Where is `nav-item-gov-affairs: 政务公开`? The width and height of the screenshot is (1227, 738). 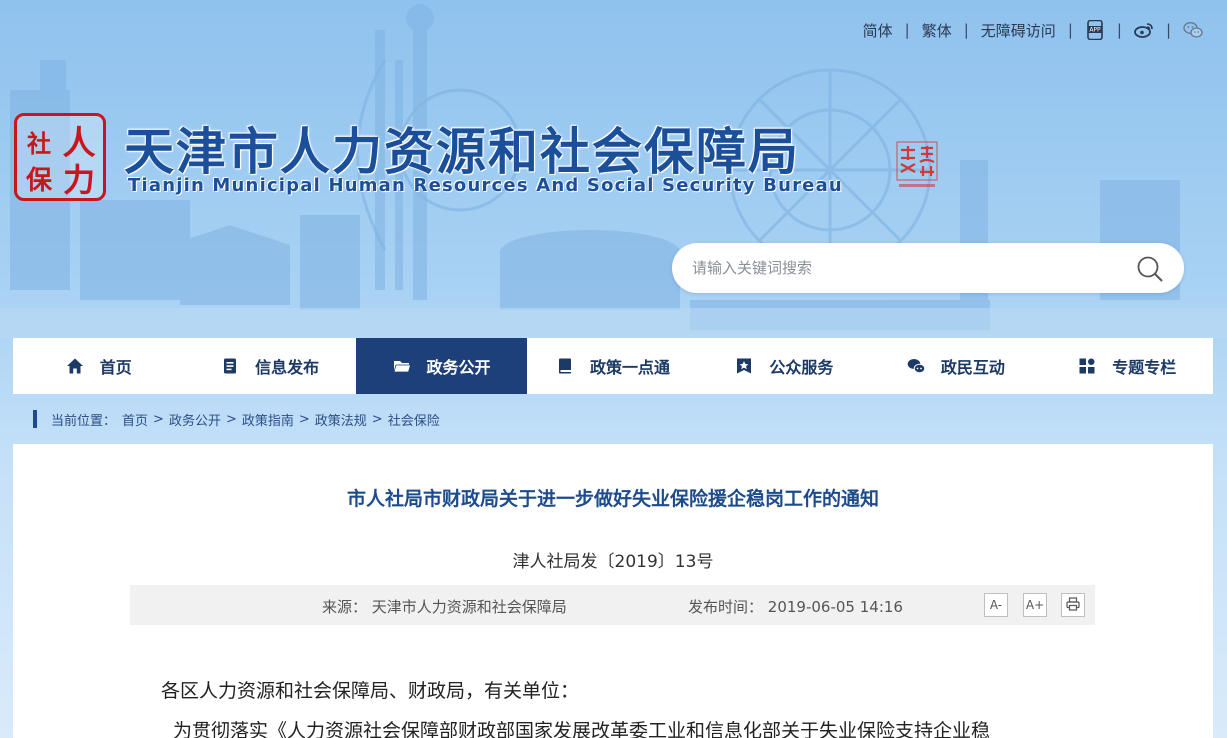 nav-item-gov-affairs: 政务公开 is located at coordinates (441, 366).